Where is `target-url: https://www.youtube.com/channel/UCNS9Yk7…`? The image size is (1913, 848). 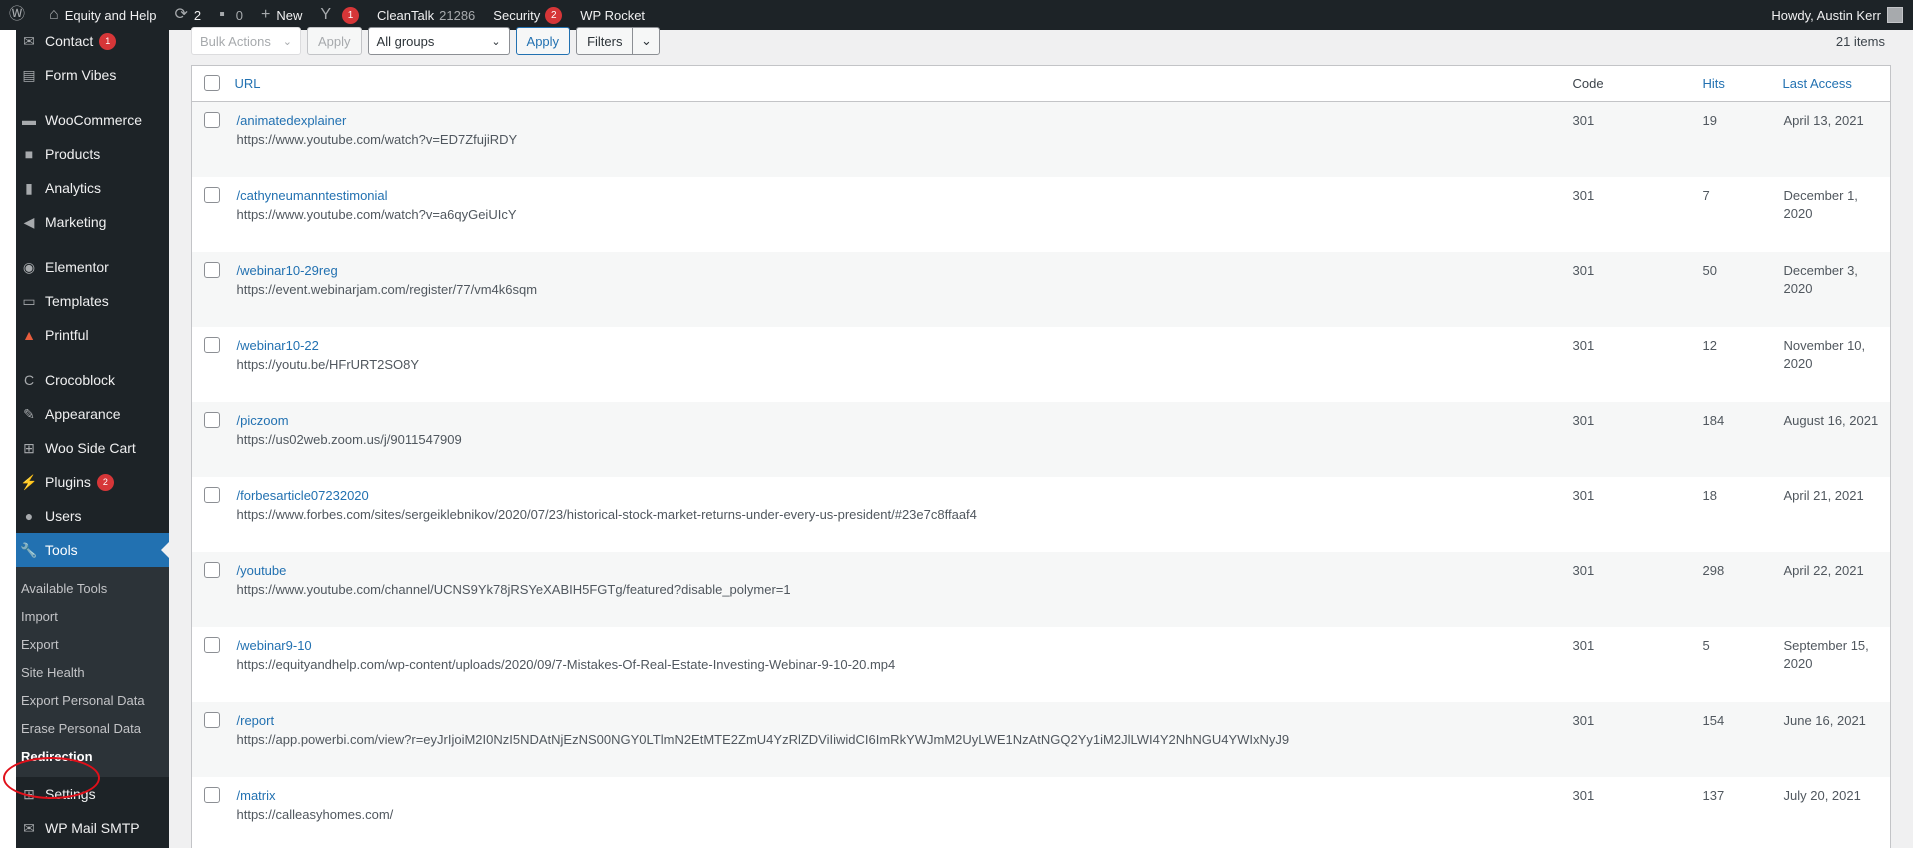 target-url: https://www.youtube.com/channel/UCNS9Yk7… is located at coordinates (513, 589).